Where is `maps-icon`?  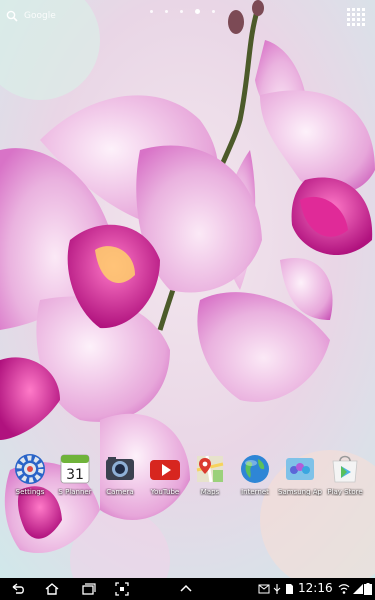 maps-icon is located at coordinates (210, 469).